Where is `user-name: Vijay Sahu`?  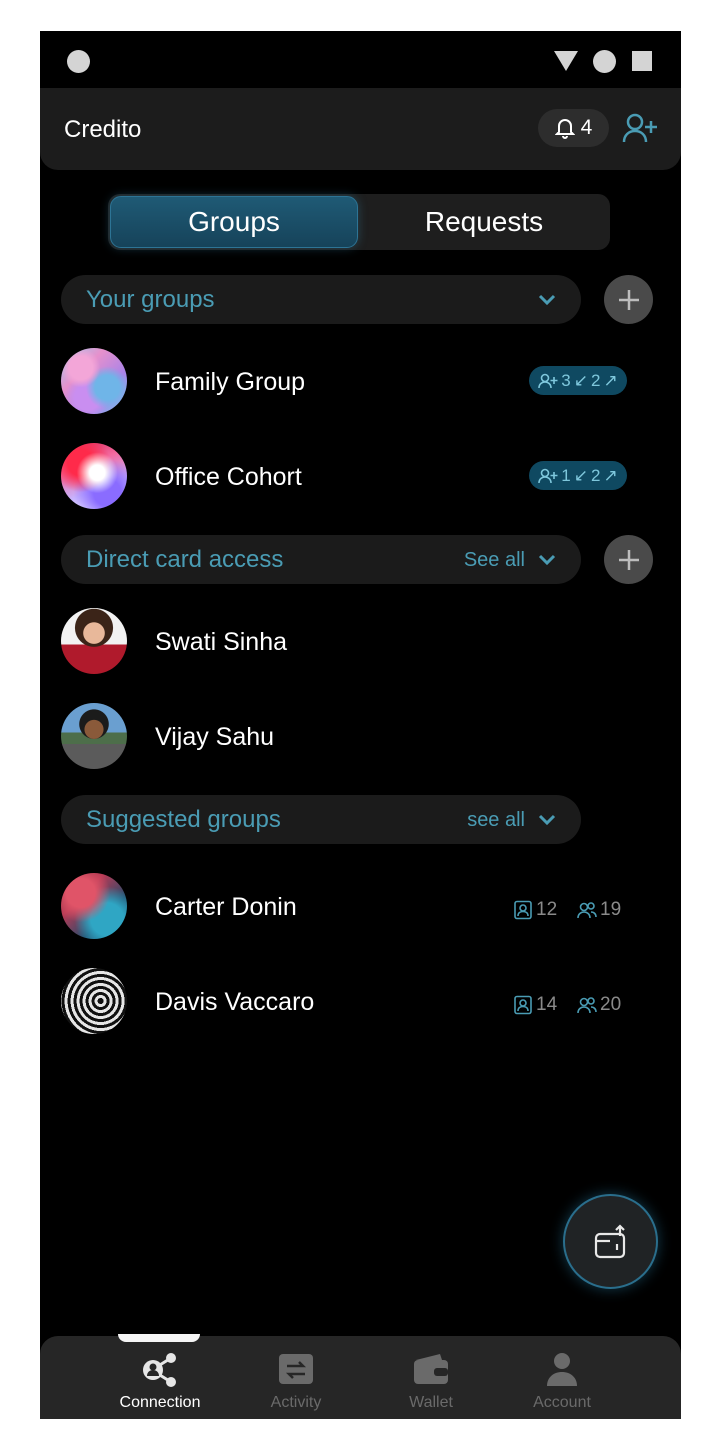 user-name: Vijay Sahu is located at coordinates (215, 737).